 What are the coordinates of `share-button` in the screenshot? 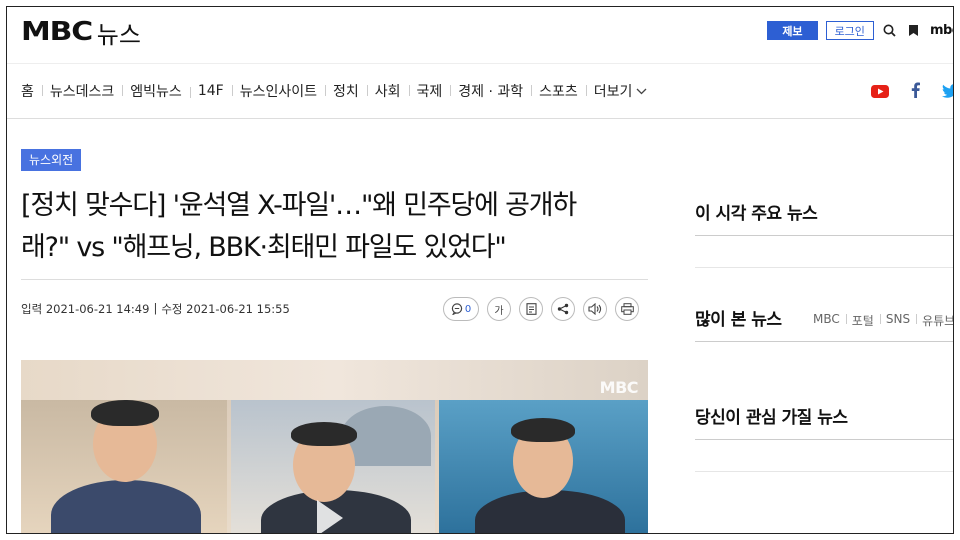 It's located at (563, 309).